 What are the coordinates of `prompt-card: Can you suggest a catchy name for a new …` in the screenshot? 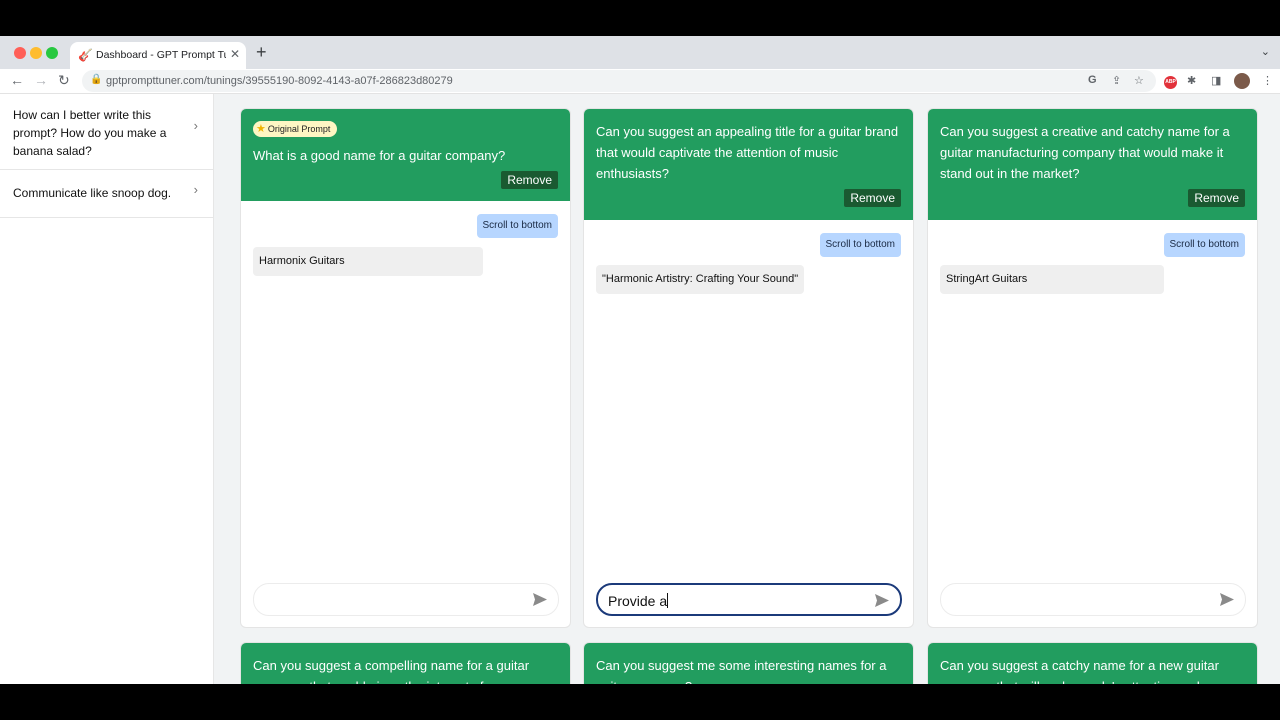 It's located at (1092, 663).